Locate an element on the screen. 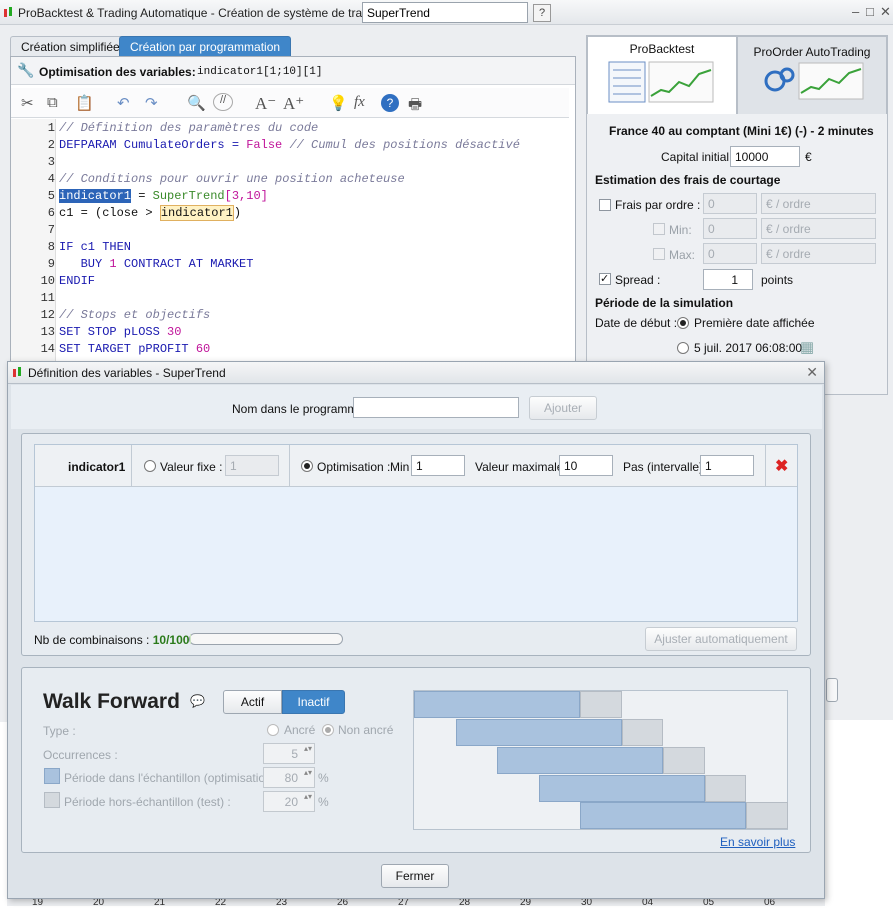 Image resolution: width=893 pixels, height=908 pixels. code-line-12: // Stops et objectifs is located at coordinates (134, 315).